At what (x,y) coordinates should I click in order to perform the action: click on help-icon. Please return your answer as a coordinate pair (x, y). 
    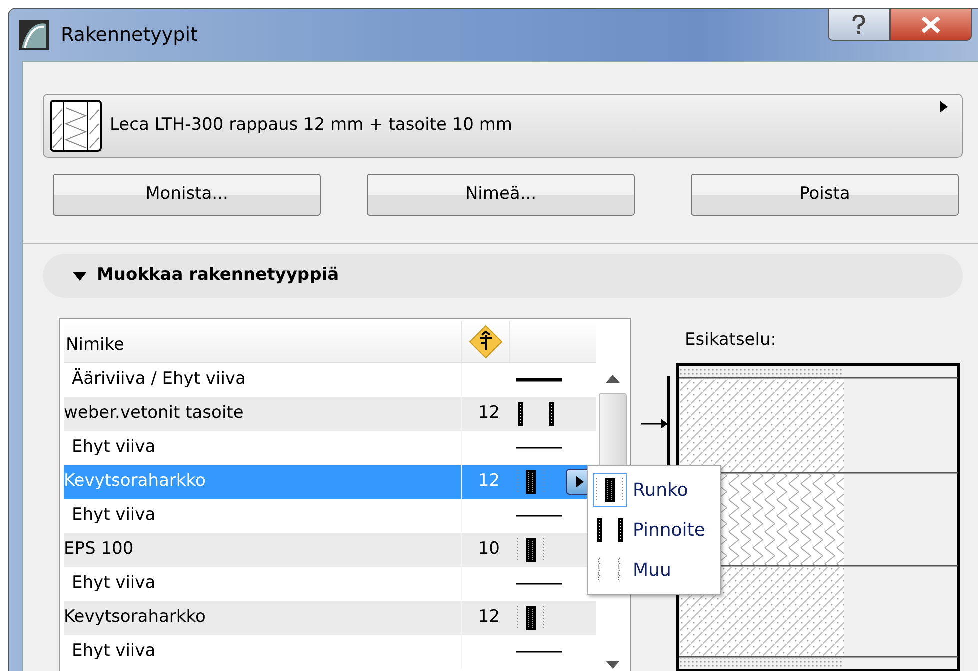
    Looking at the image, I should click on (859, 24).